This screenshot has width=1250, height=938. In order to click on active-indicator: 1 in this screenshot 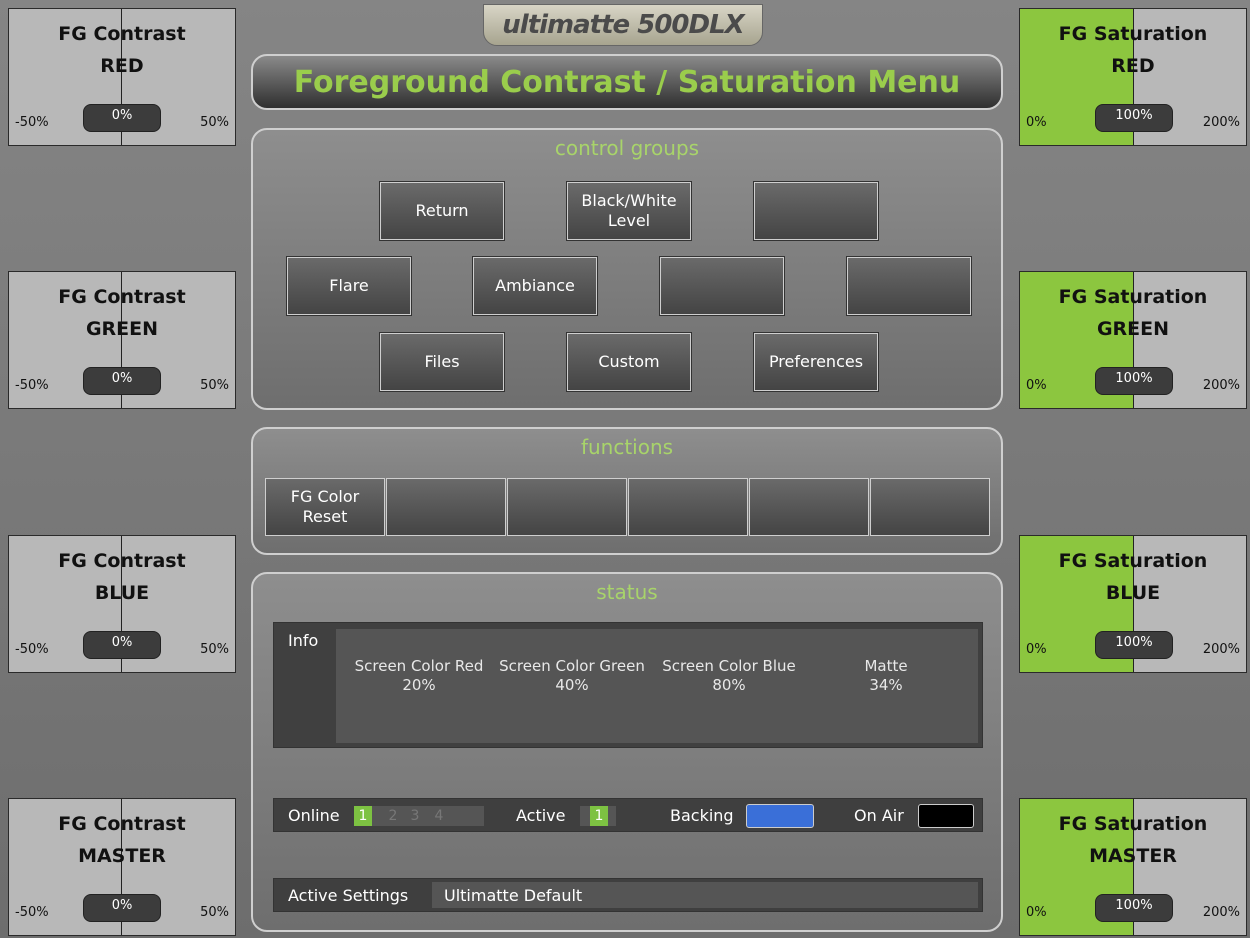, I will do `click(598, 816)`.